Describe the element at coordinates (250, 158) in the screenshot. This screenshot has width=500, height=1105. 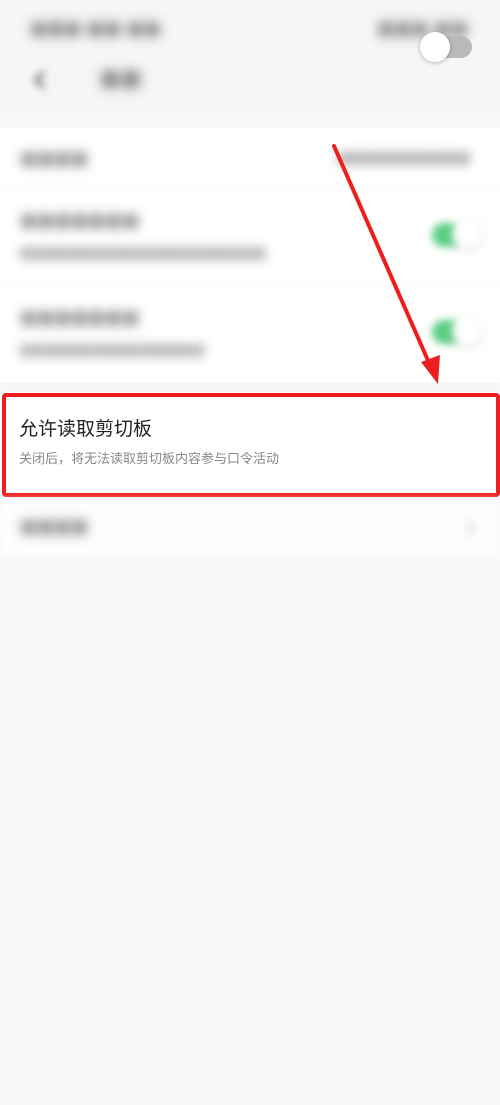
I see `settings-row-blurred: ■■■■ ■■■■■■■■■■` at that location.